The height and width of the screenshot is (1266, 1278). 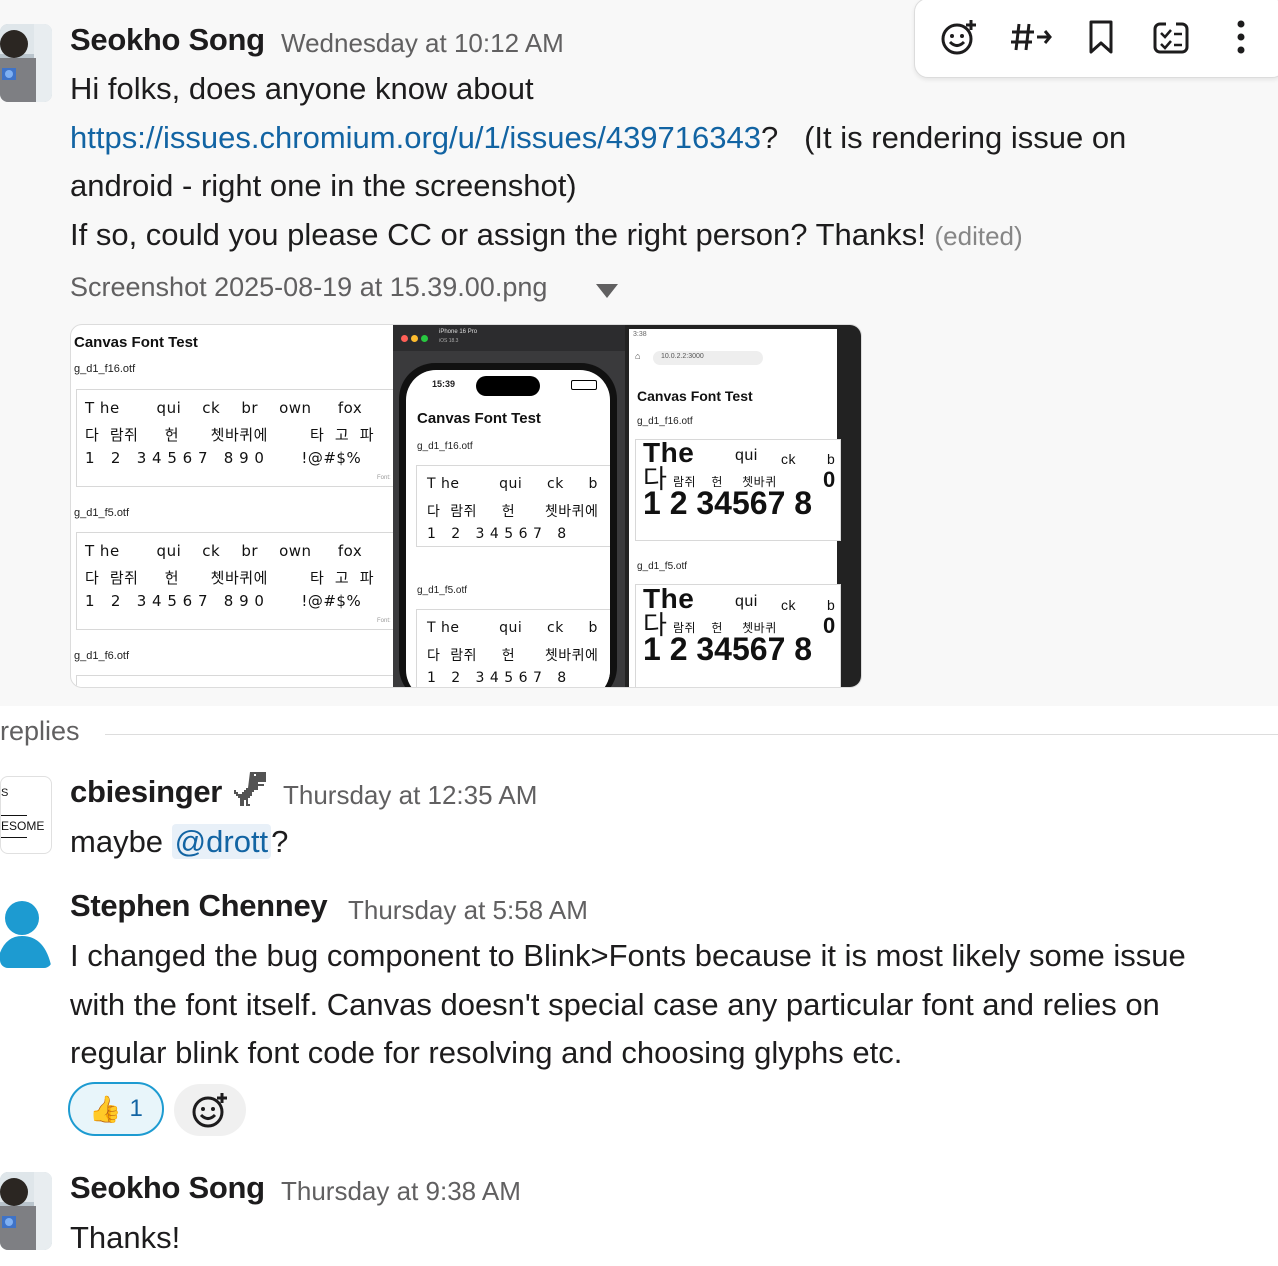 What do you see at coordinates (1031, 37) in the screenshot?
I see `forward-to-channel-icon` at bounding box center [1031, 37].